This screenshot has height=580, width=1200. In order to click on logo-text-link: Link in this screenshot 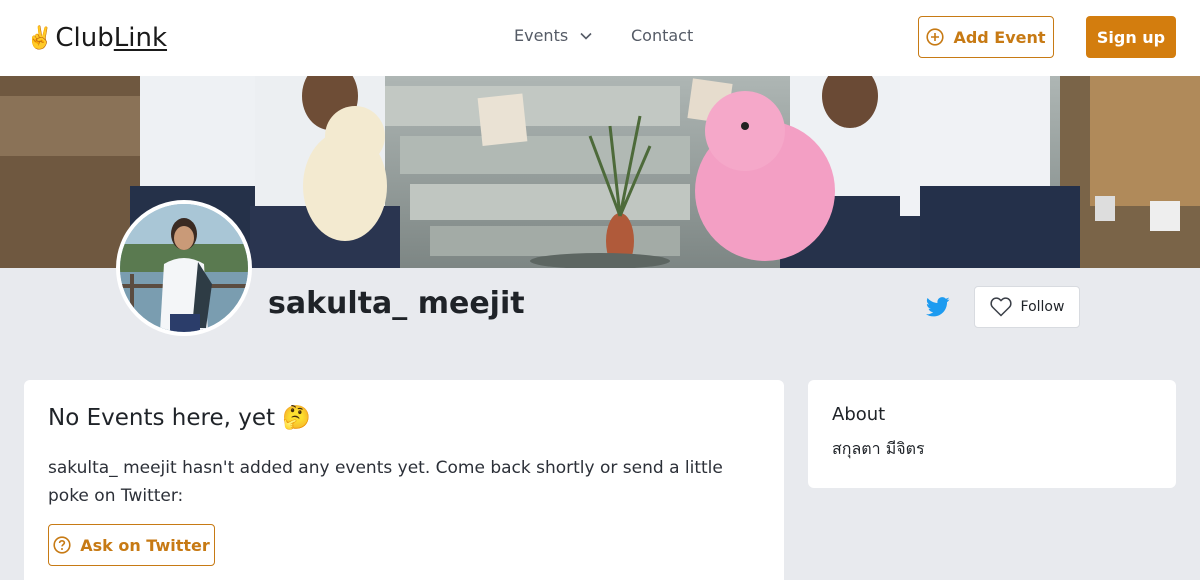, I will do `click(140, 38)`.